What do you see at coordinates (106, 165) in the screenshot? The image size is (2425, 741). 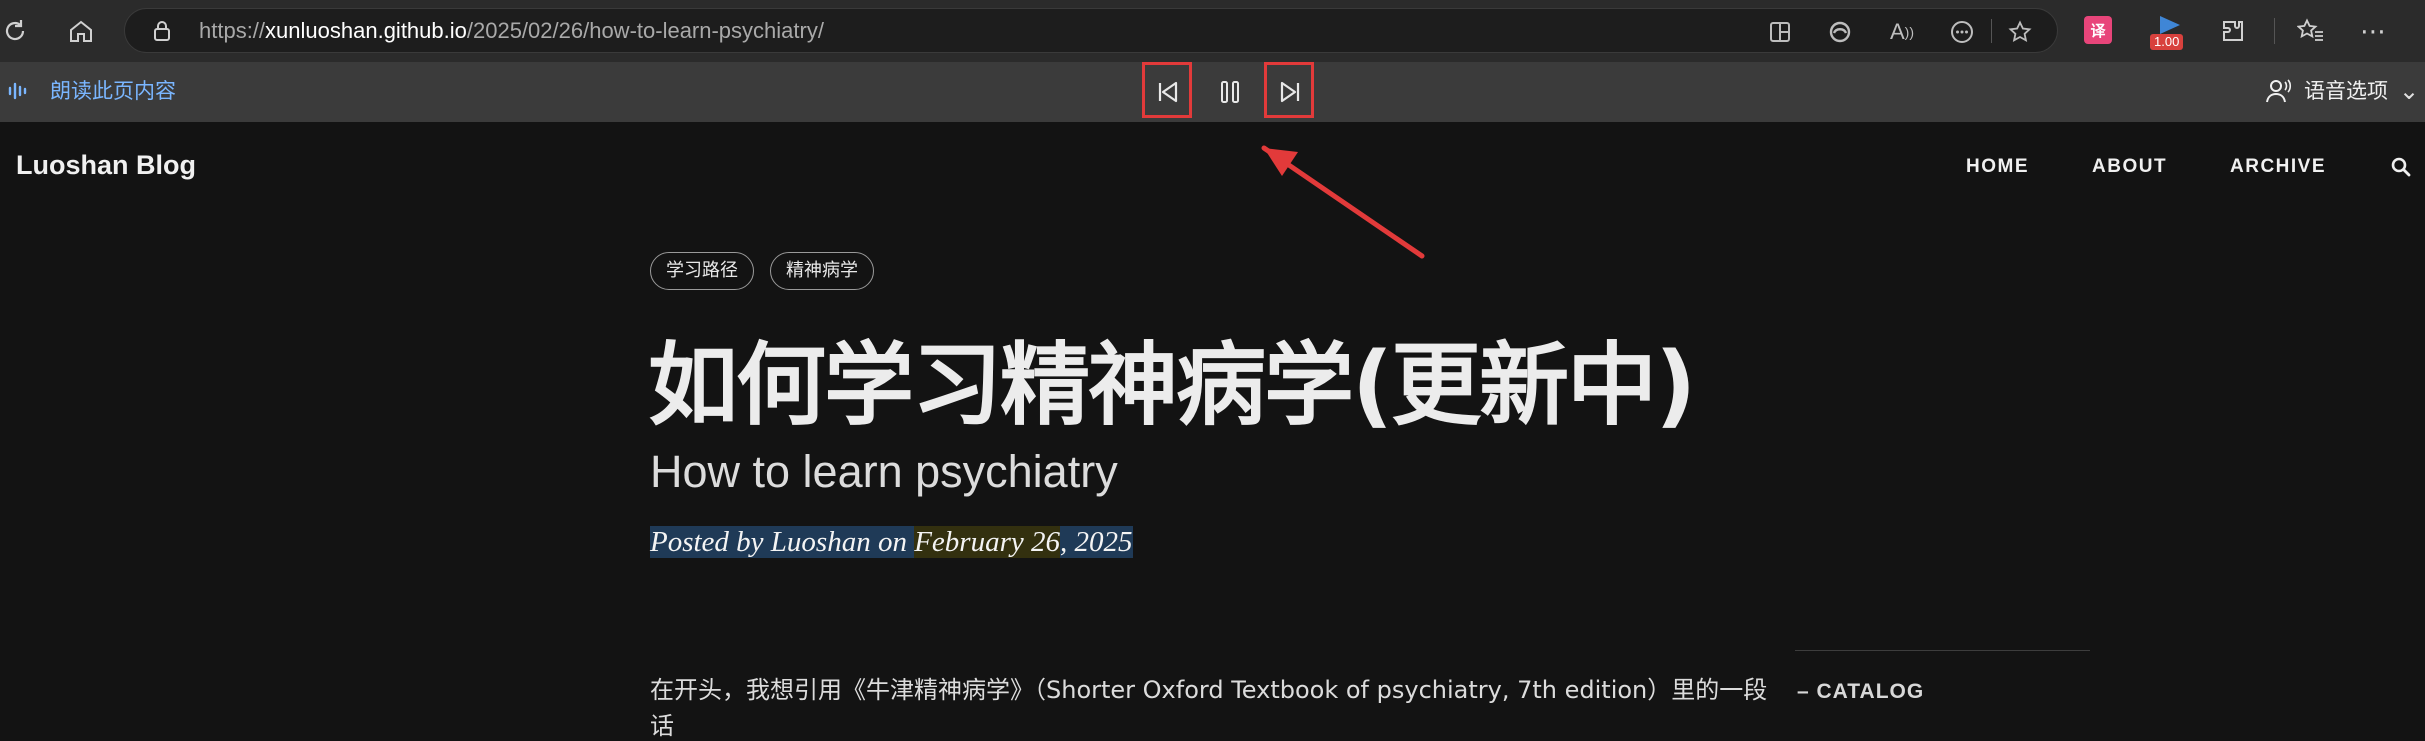 I see `site-brand: Luoshan Blog` at bounding box center [106, 165].